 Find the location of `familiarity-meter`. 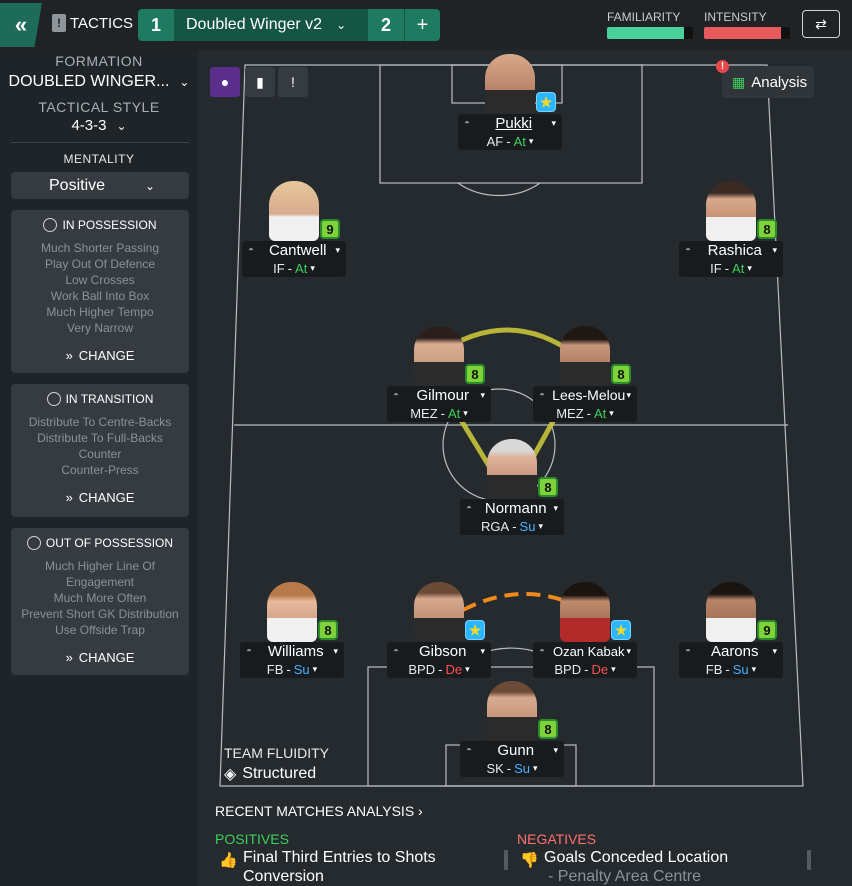

familiarity-meter is located at coordinates (650, 33).